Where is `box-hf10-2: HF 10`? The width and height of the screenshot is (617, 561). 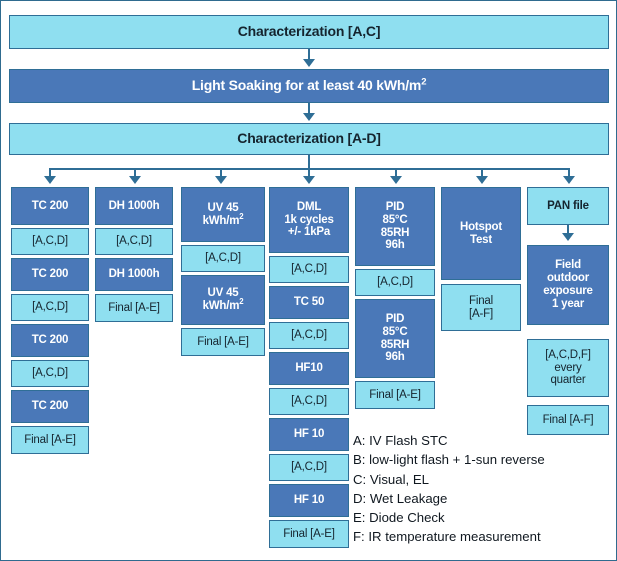
box-hf10-2: HF 10 is located at coordinates (309, 434).